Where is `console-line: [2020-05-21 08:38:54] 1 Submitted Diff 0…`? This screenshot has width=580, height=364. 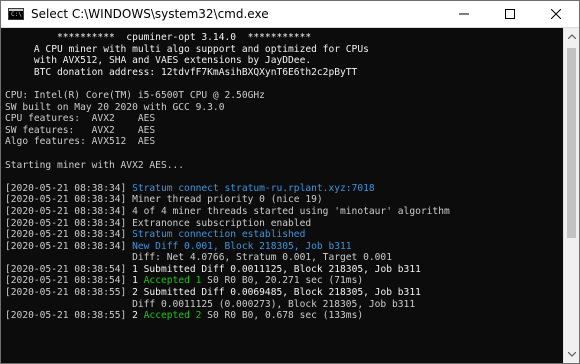 console-line: [2020-05-21 08:38:54] 1 Submitted Diff 0… is located at coordinates (283, 270).